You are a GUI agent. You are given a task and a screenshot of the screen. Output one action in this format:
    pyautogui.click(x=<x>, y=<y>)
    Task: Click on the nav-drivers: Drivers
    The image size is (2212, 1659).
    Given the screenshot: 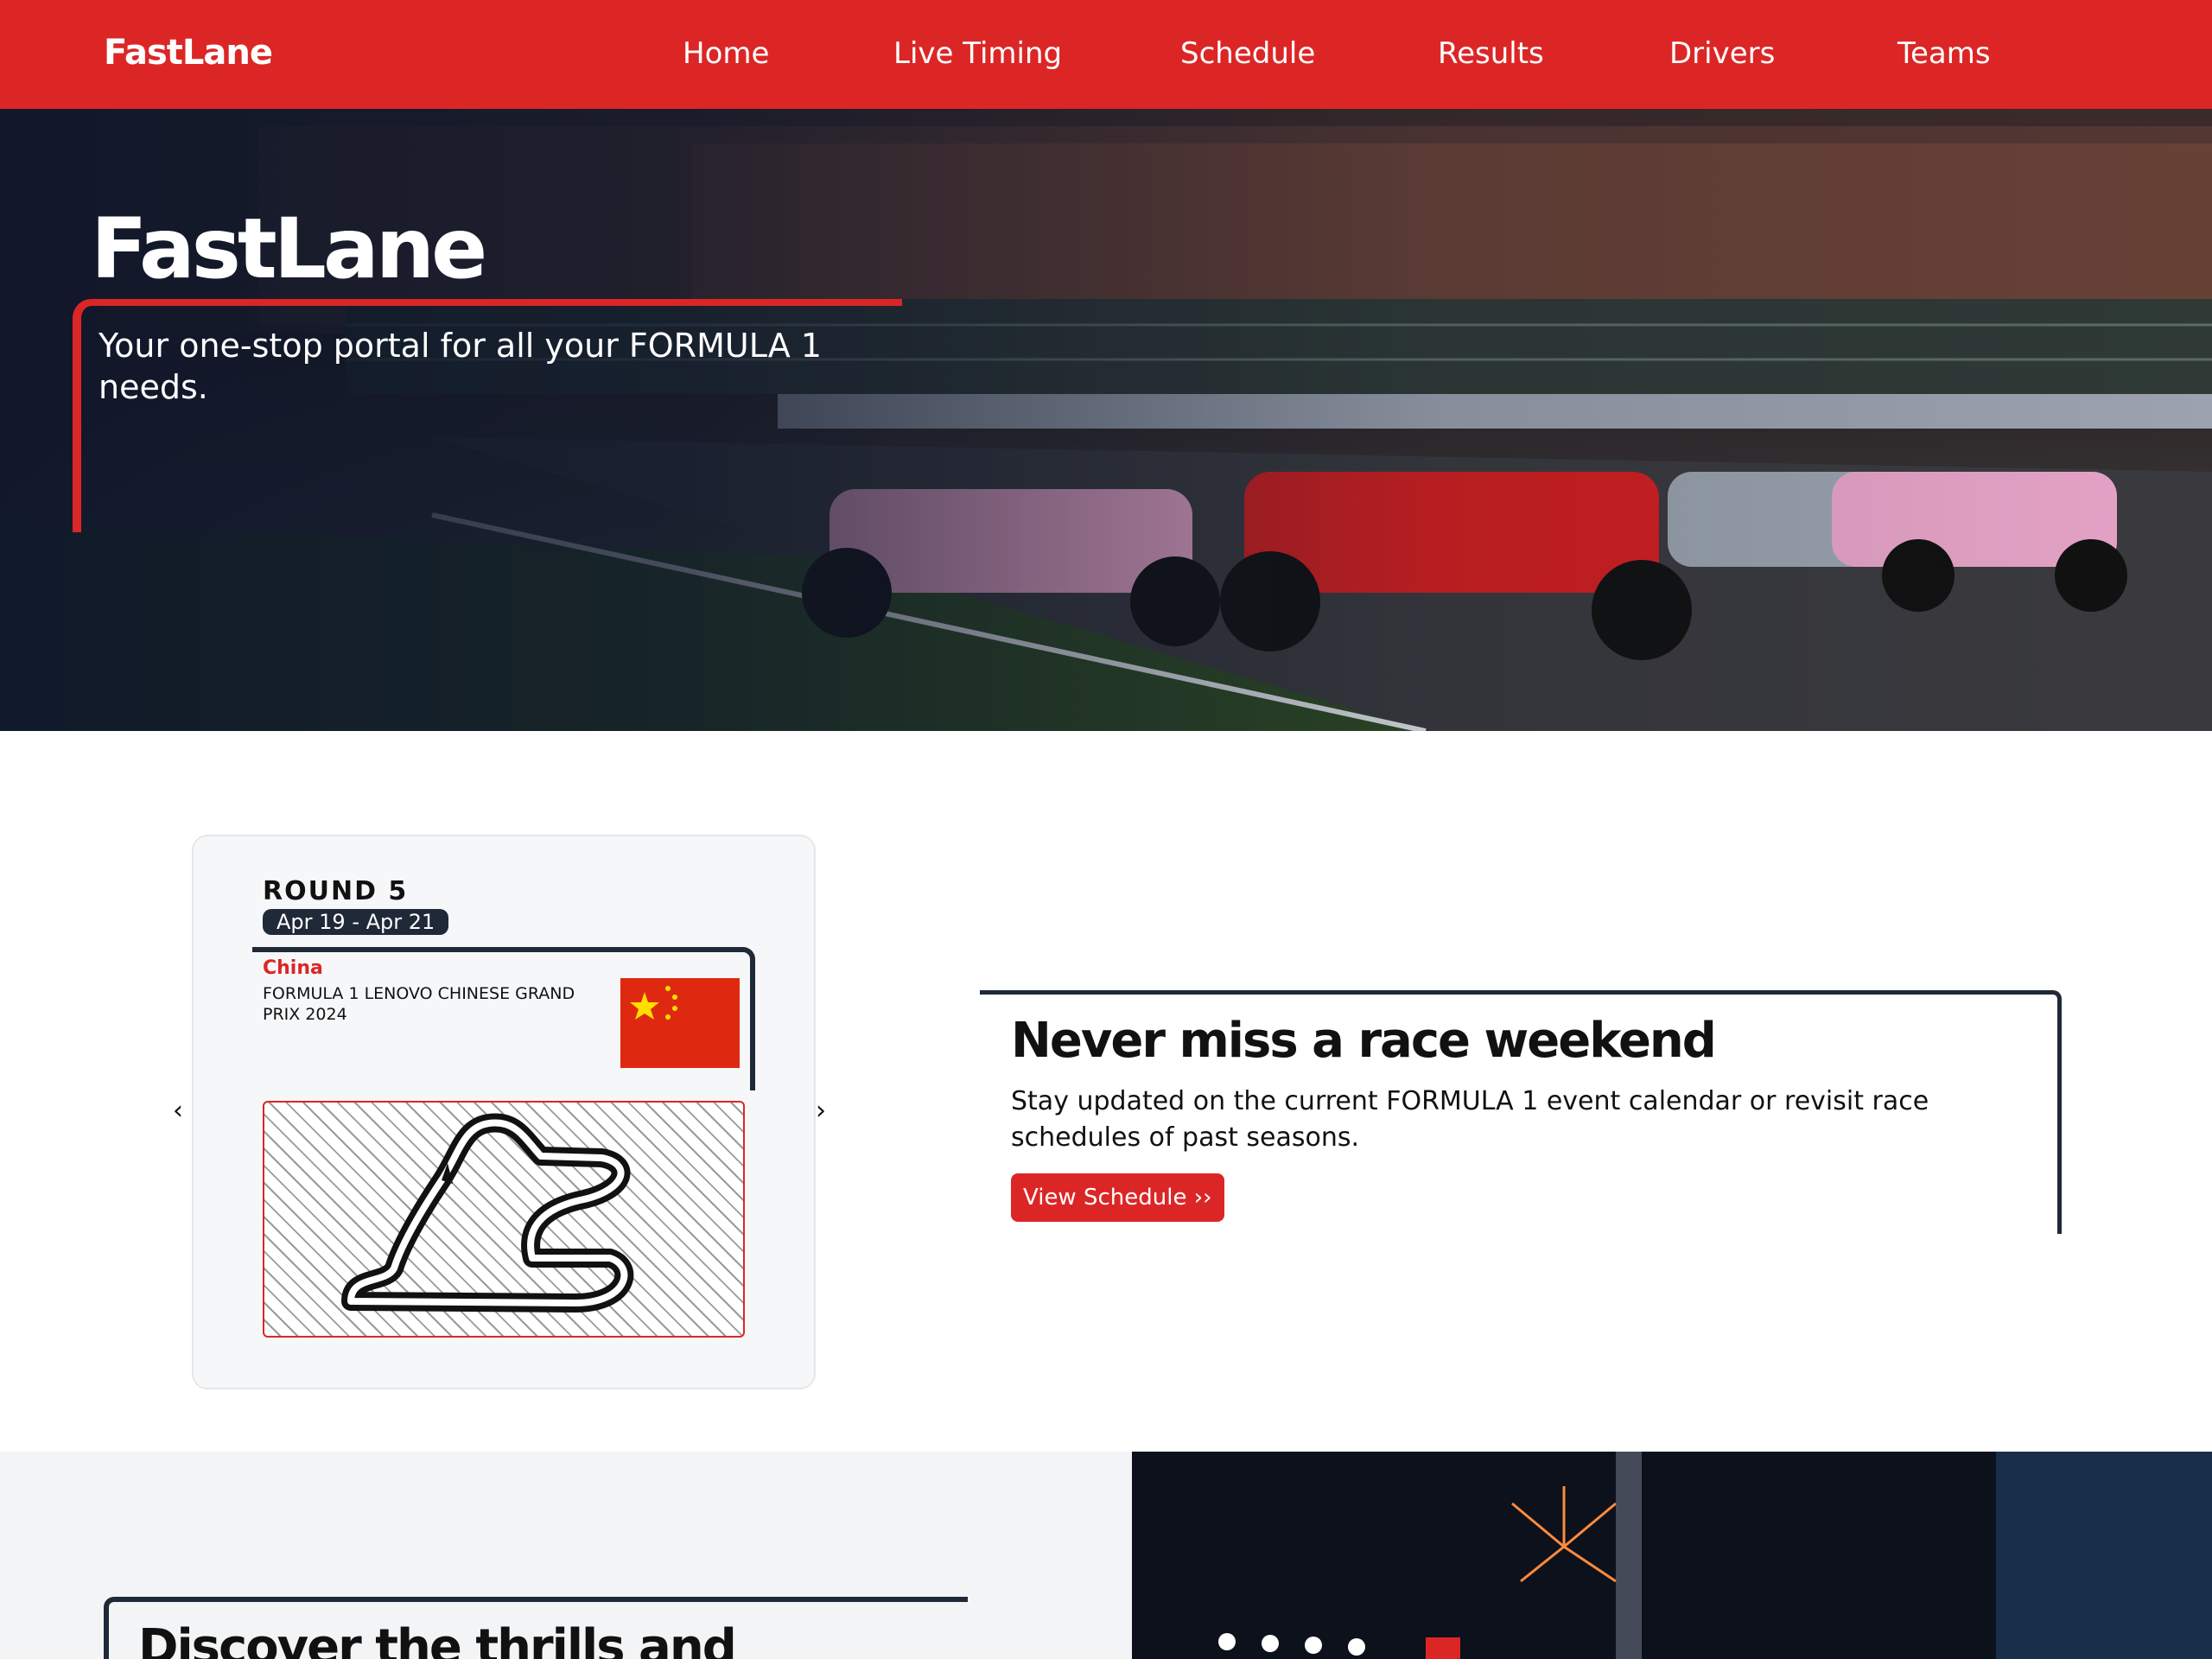 What is the action you would take?
    pyautogui.click(x=1722, y=53)
    